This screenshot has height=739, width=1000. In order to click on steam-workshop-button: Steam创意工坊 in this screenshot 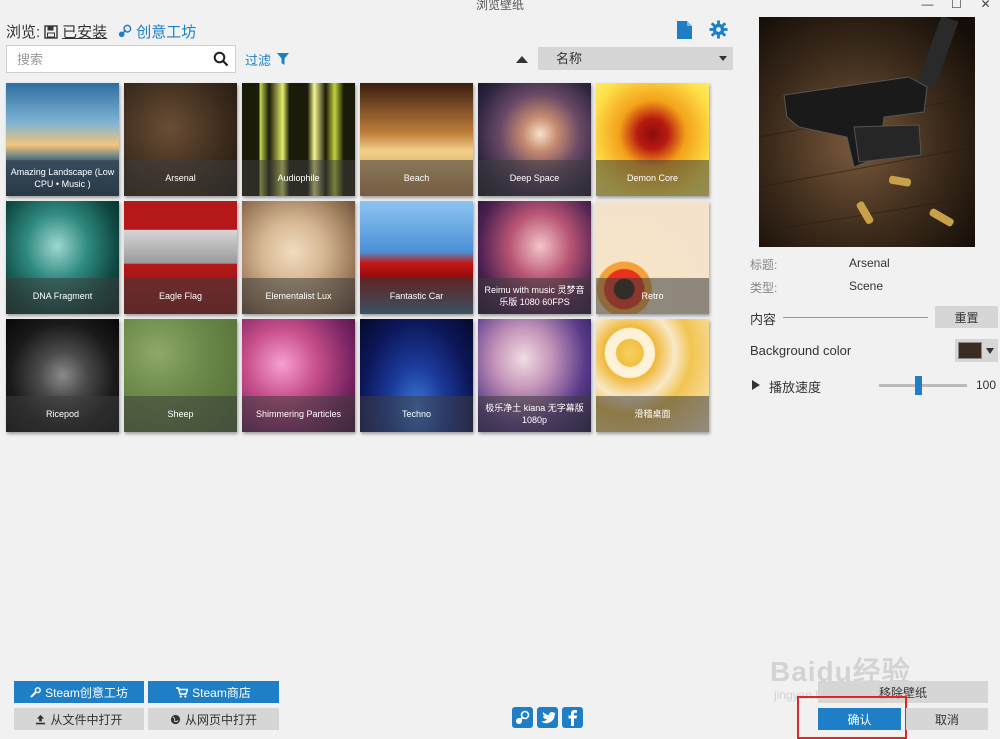, I will do `click(79, 692)`.